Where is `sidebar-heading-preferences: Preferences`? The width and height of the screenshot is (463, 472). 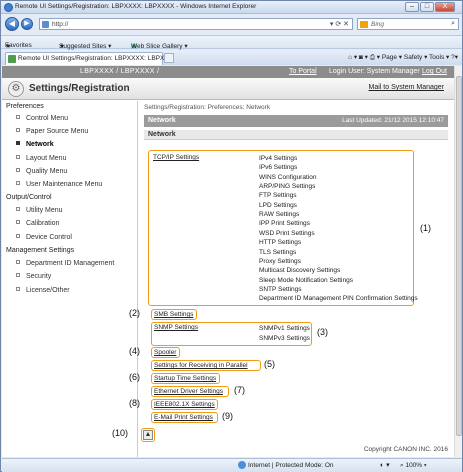
sidebar-heading-preferences: Preferences is located at coordinates (25, 106).